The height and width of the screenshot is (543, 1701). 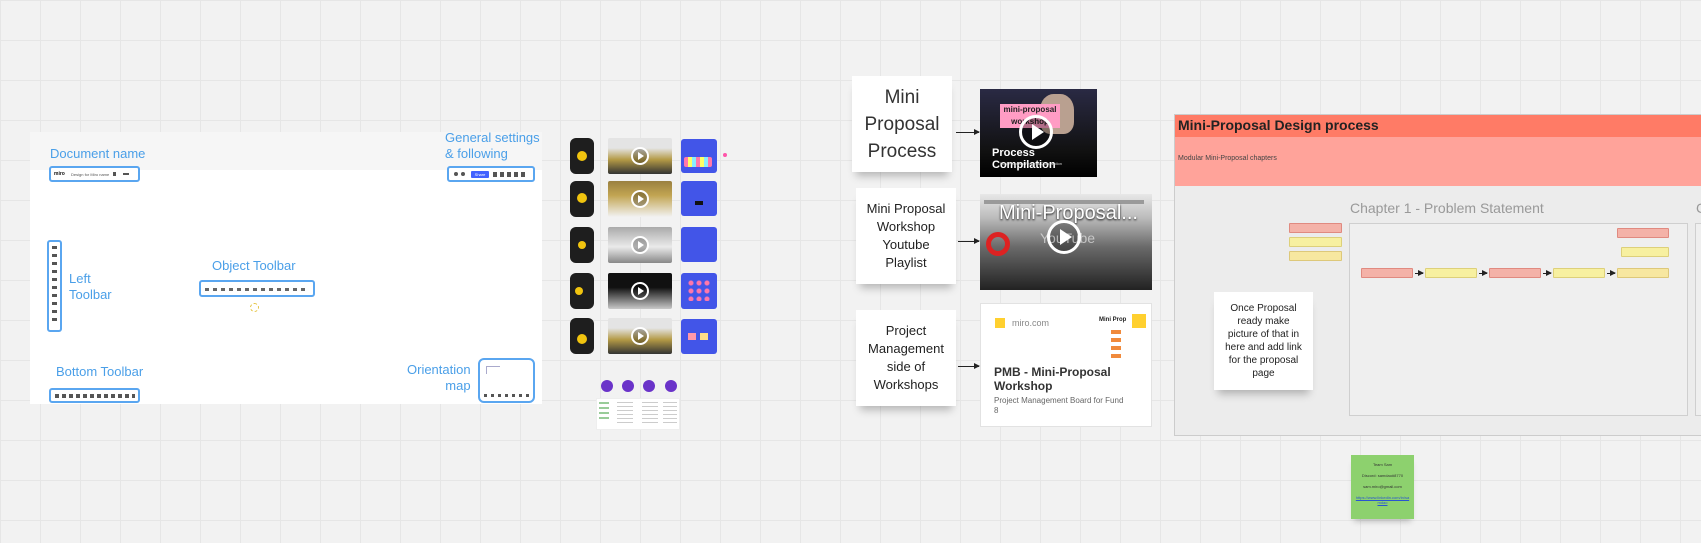 What do you see at coordinates (480, 174) in the screenshot?
I see `share-button: Share` at bounding box center [480, 174].